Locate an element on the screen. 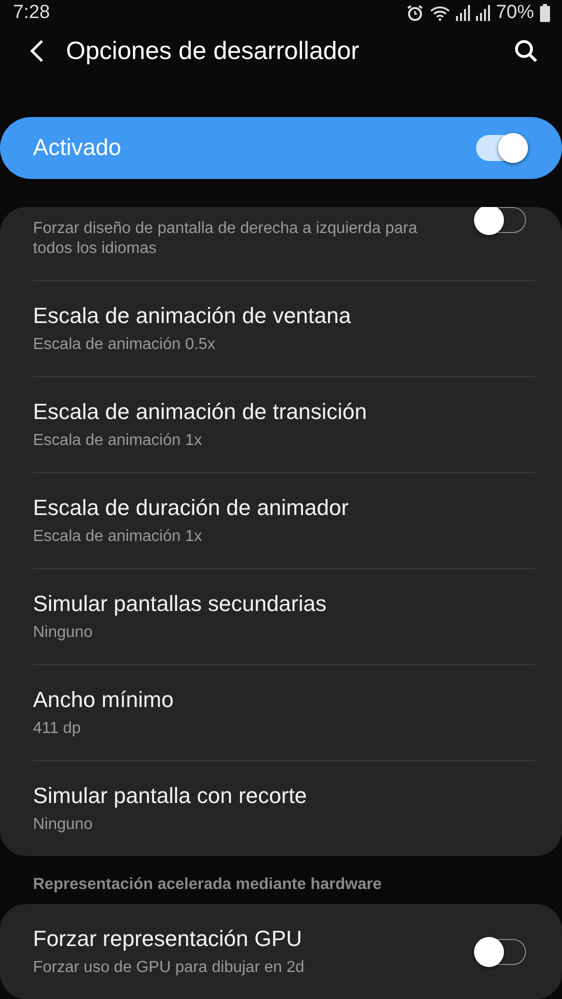 The height and width of the screenshot is (999, 562). setting-title: Forzar representación GPU is located at coordinates (168, 939).